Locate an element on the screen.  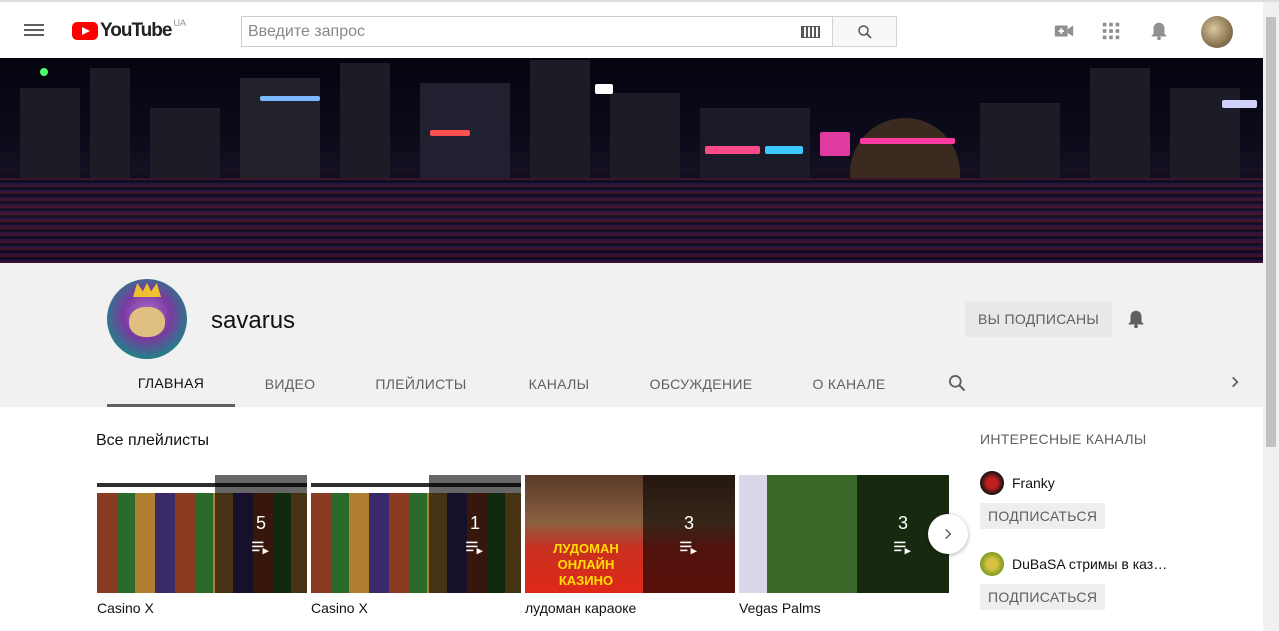
search-input is located at coordinates (512, 31).